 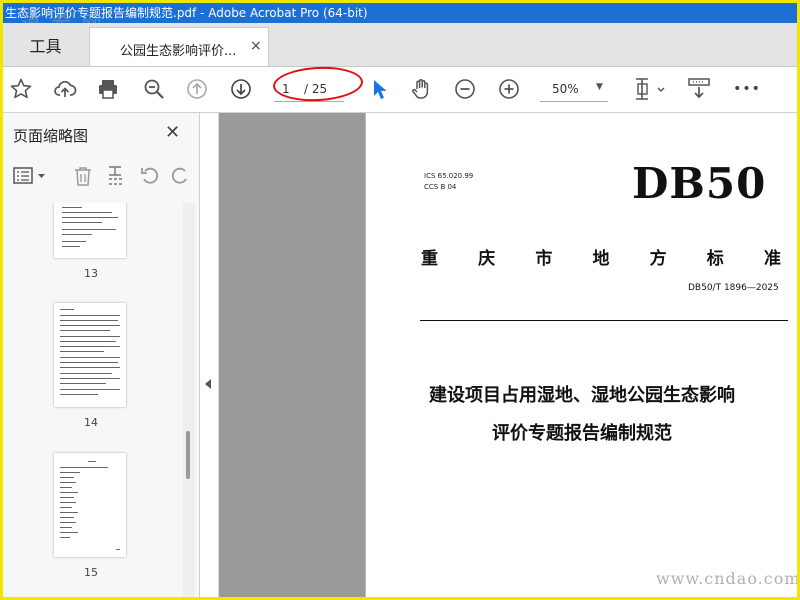 I want to click on standard-char: 市, so click(x=544, y=259).